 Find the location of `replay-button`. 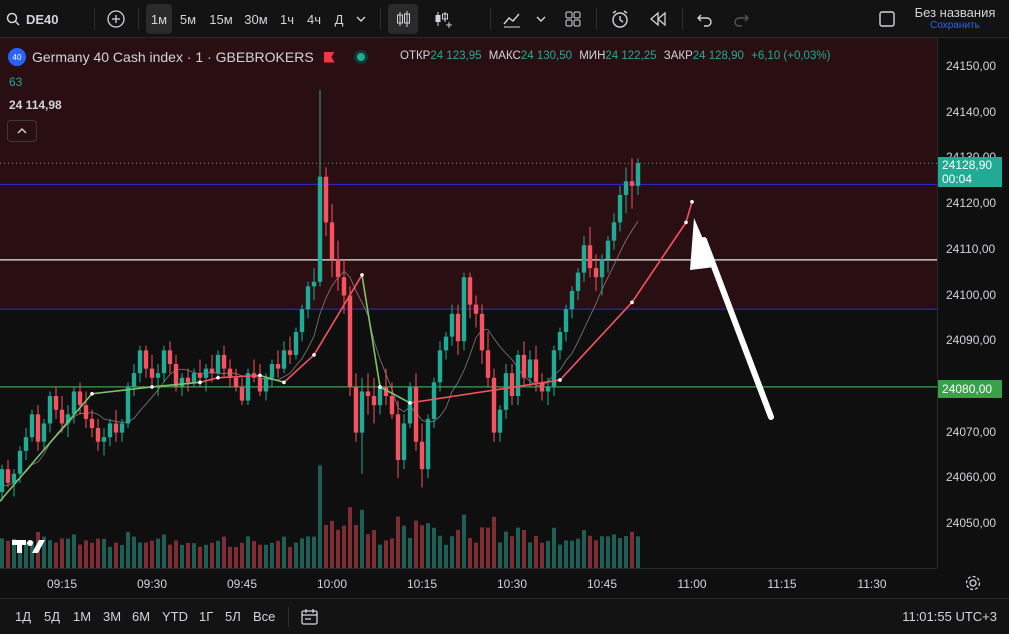

replay-button is located at coordinates (658, 19).